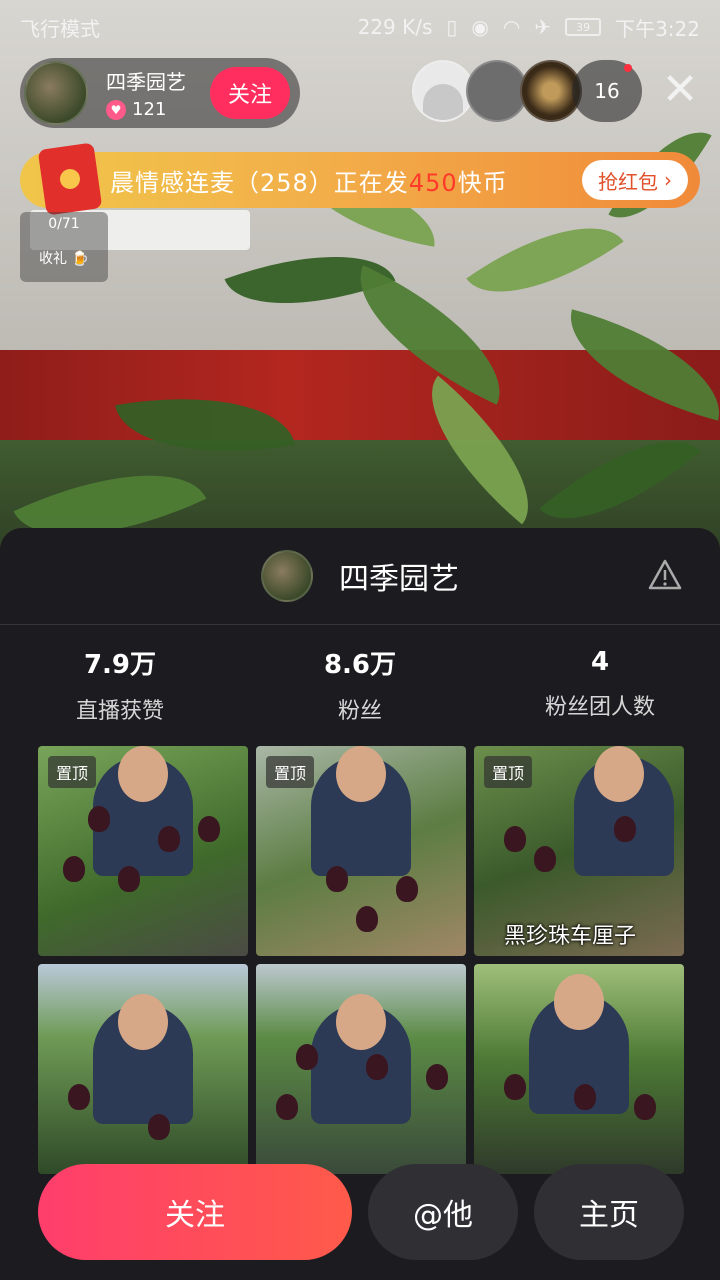 The image size is (720, 1280). Describe the element at coordinates (607, 91) in the screenshot. I see `viewer-count: 16` at that location.